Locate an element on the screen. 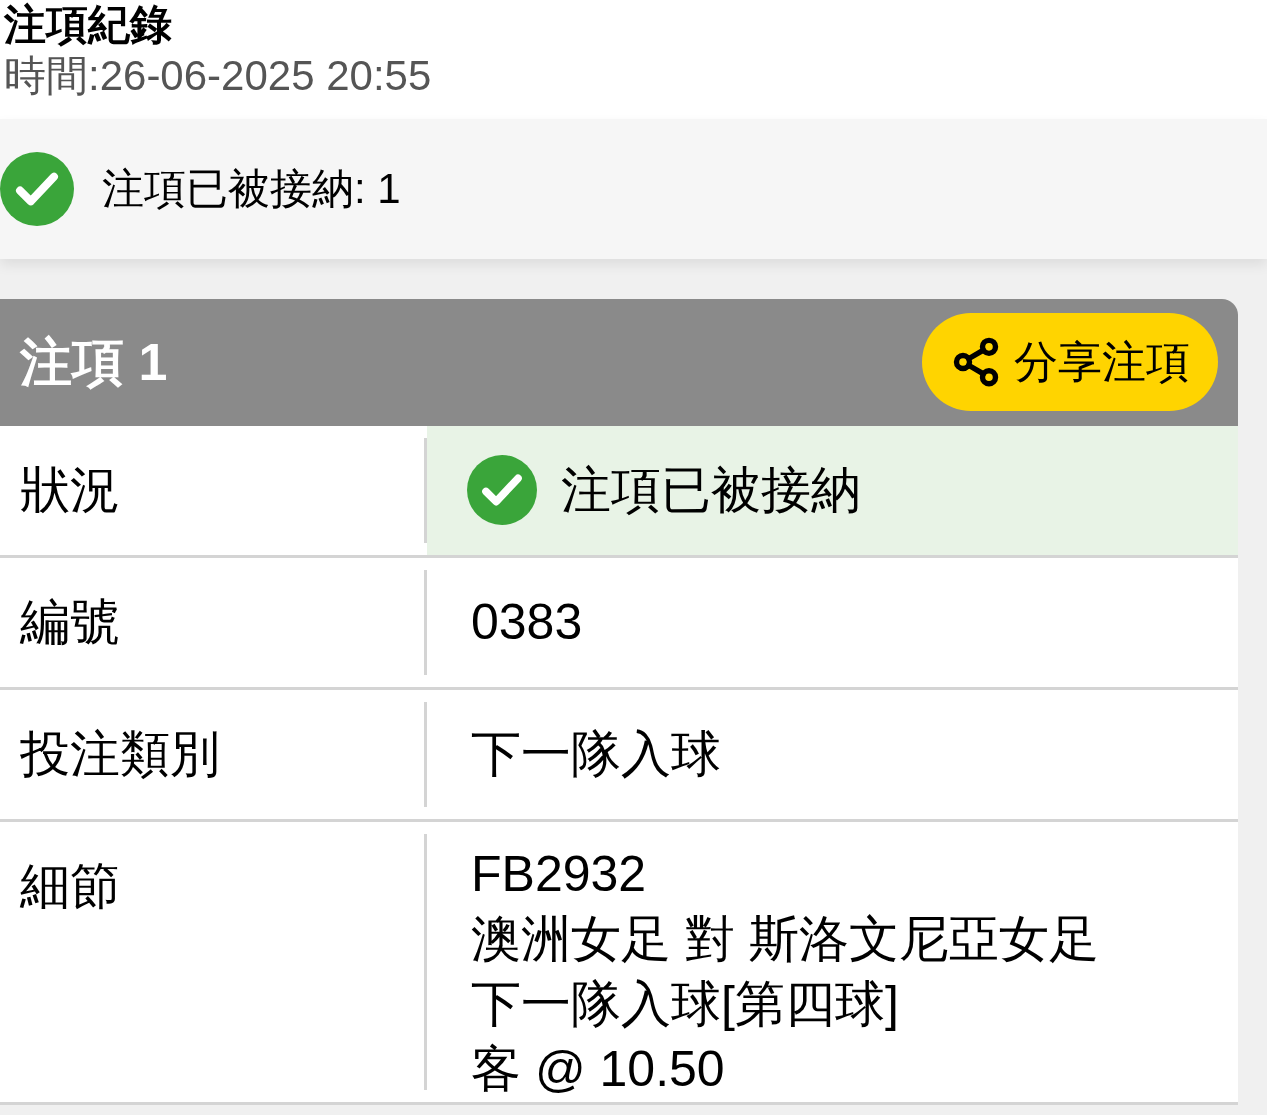 The image size is (1267, 1115). summary-text: 注項已被接納: 1 is located at coordinates (251, 189).